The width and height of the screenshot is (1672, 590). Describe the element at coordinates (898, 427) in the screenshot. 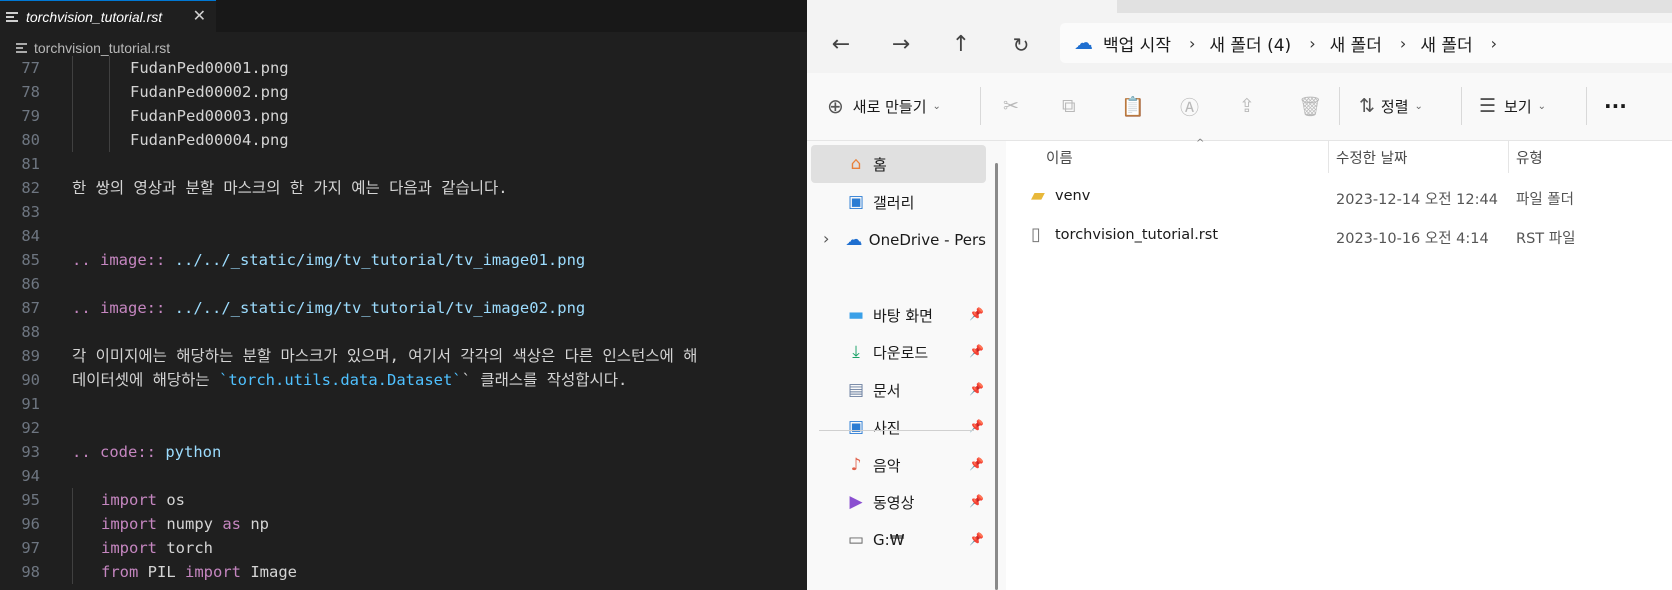

I see `nav-item-pictures: ▣ 사진 📌` at that location.